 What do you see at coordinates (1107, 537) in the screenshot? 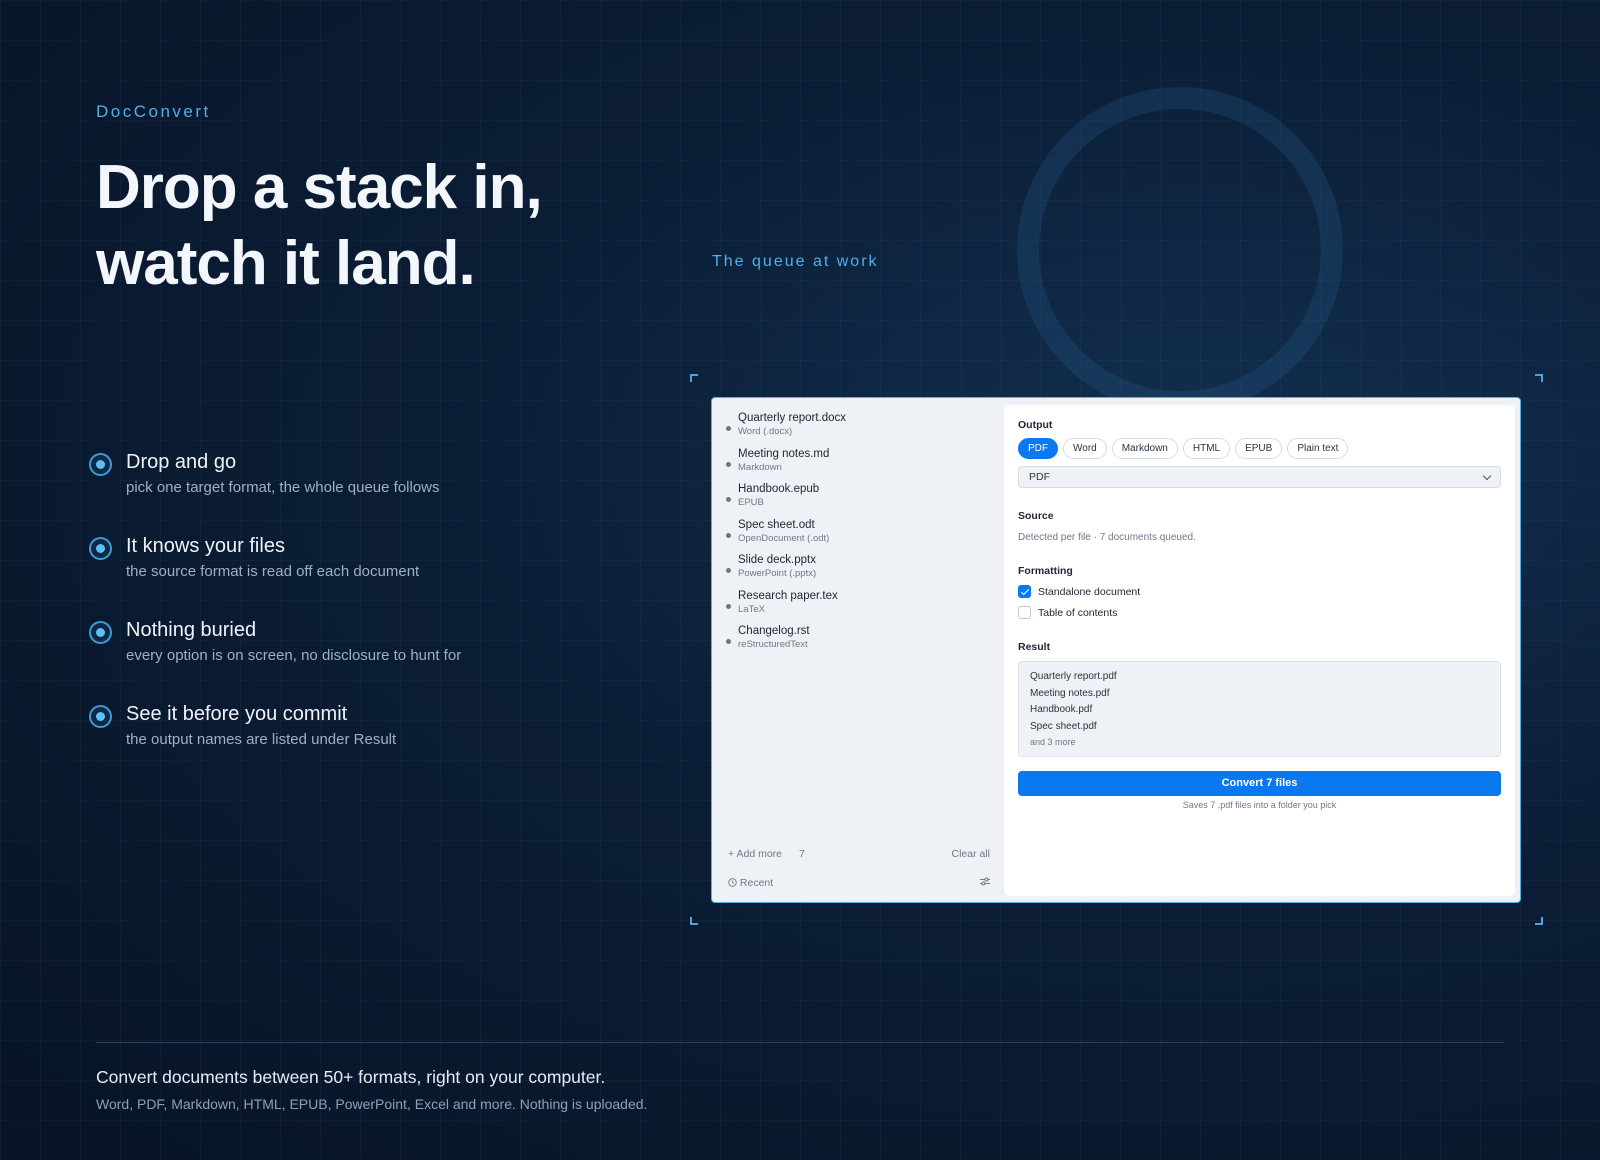
I see `source-text: Detected per file · 7 documents queued.` at bounding box center [1107, 537].